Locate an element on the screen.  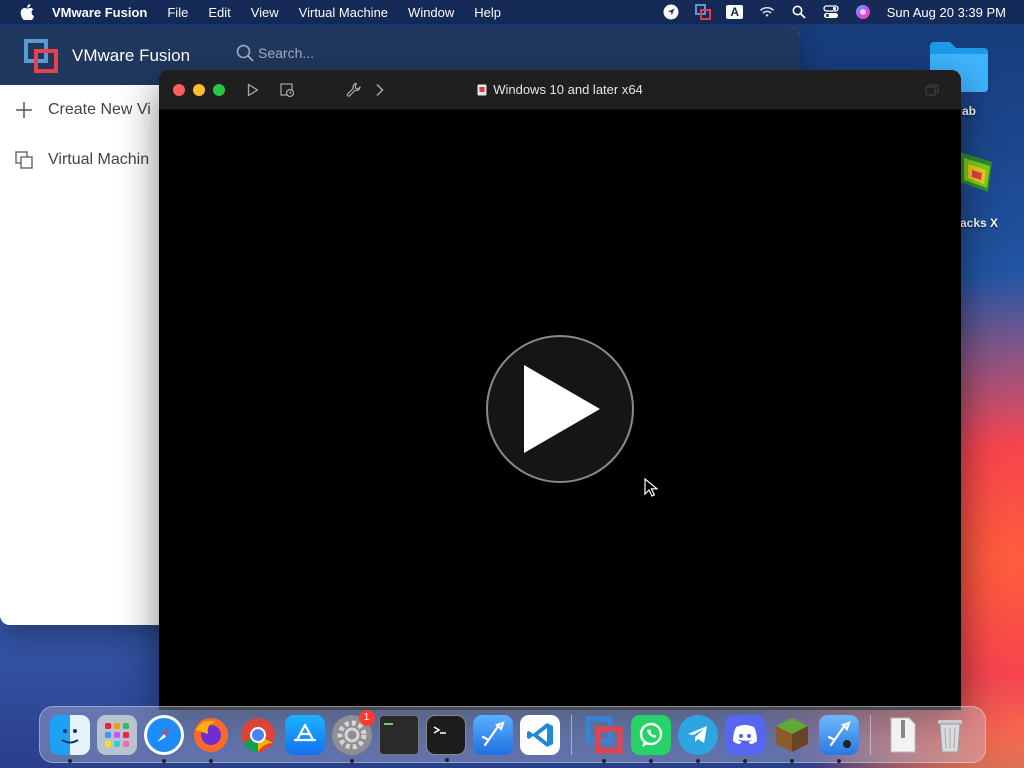
menu-view: View is located at coordinates (265, 12).